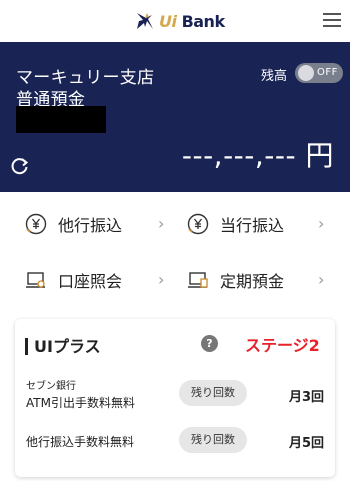  Describe the element at coordinates (90, 281) in the screenshot. I see `menu-label: 口座照会` at that location.